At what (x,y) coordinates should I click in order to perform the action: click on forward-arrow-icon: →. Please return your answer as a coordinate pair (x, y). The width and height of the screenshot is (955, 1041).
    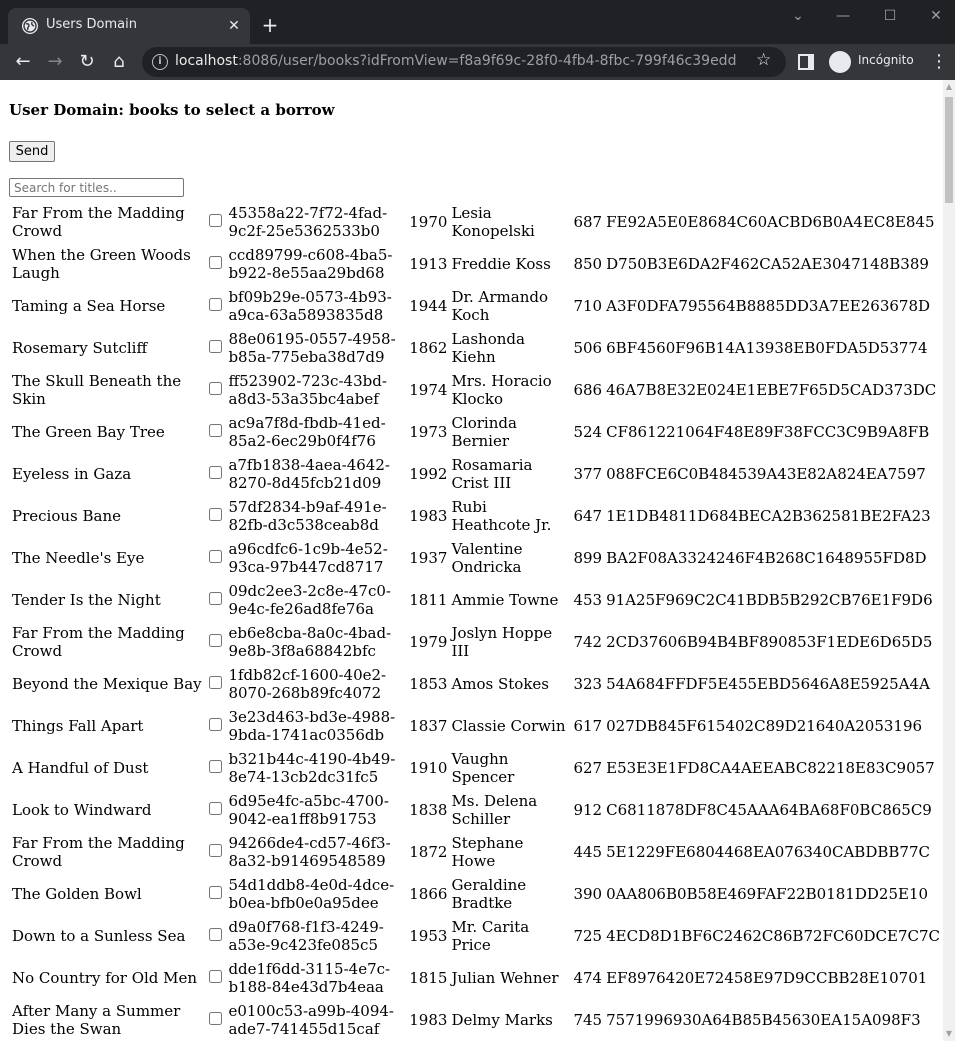
    Looking at the image, I should click on (55, 62).